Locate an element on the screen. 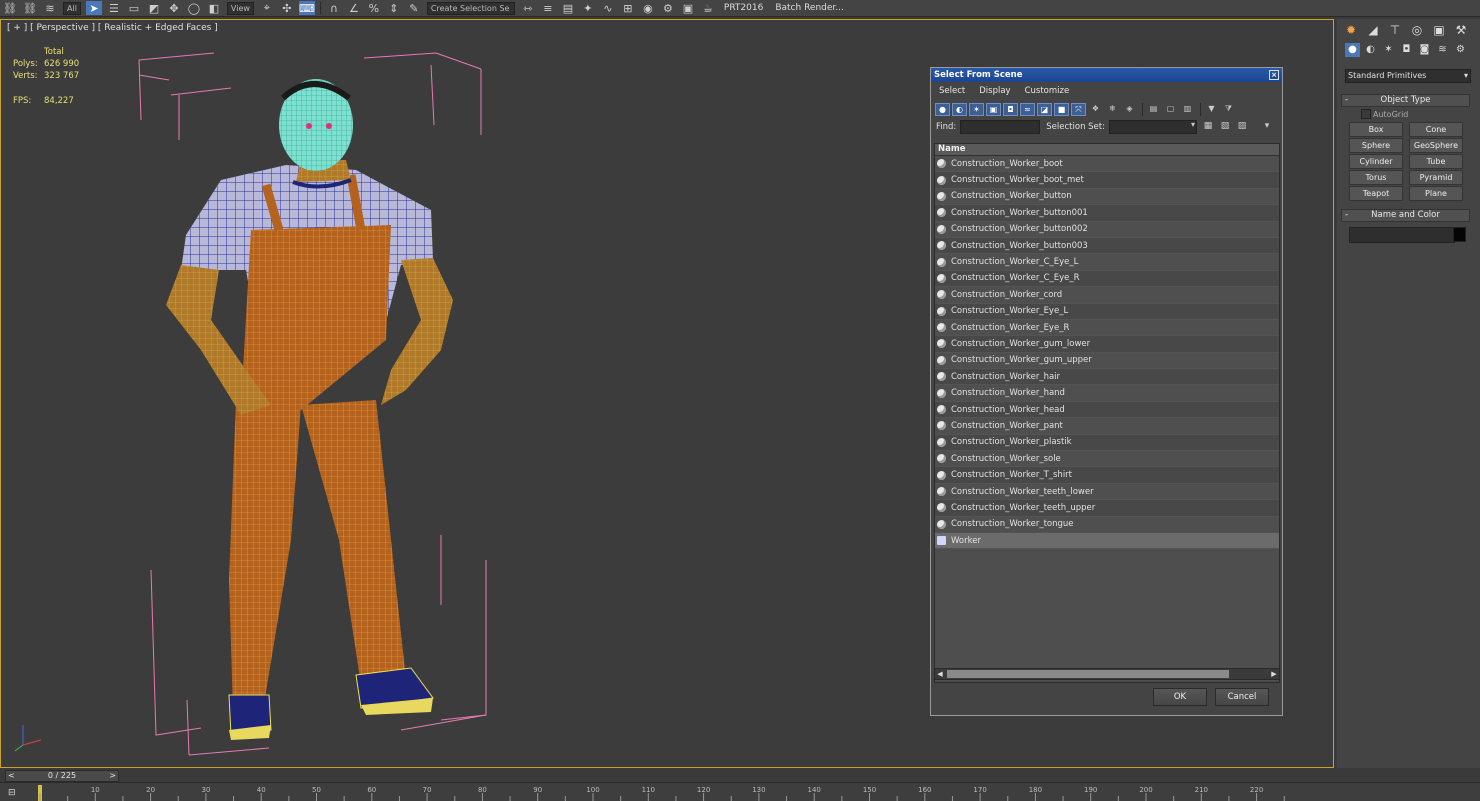 The width and height of the screenshot is (1480, 801). display-groups-icon: ◪ is located at coordinates (1044, 109).